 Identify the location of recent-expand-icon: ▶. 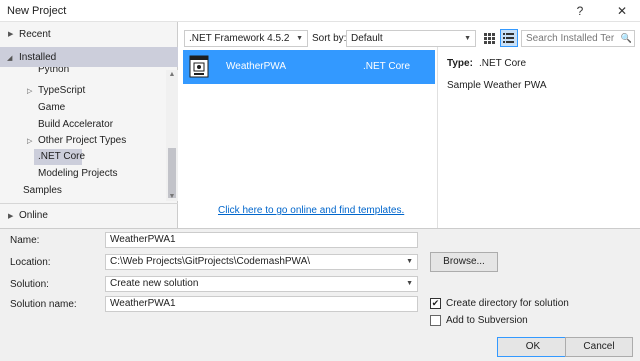
(10, 34).